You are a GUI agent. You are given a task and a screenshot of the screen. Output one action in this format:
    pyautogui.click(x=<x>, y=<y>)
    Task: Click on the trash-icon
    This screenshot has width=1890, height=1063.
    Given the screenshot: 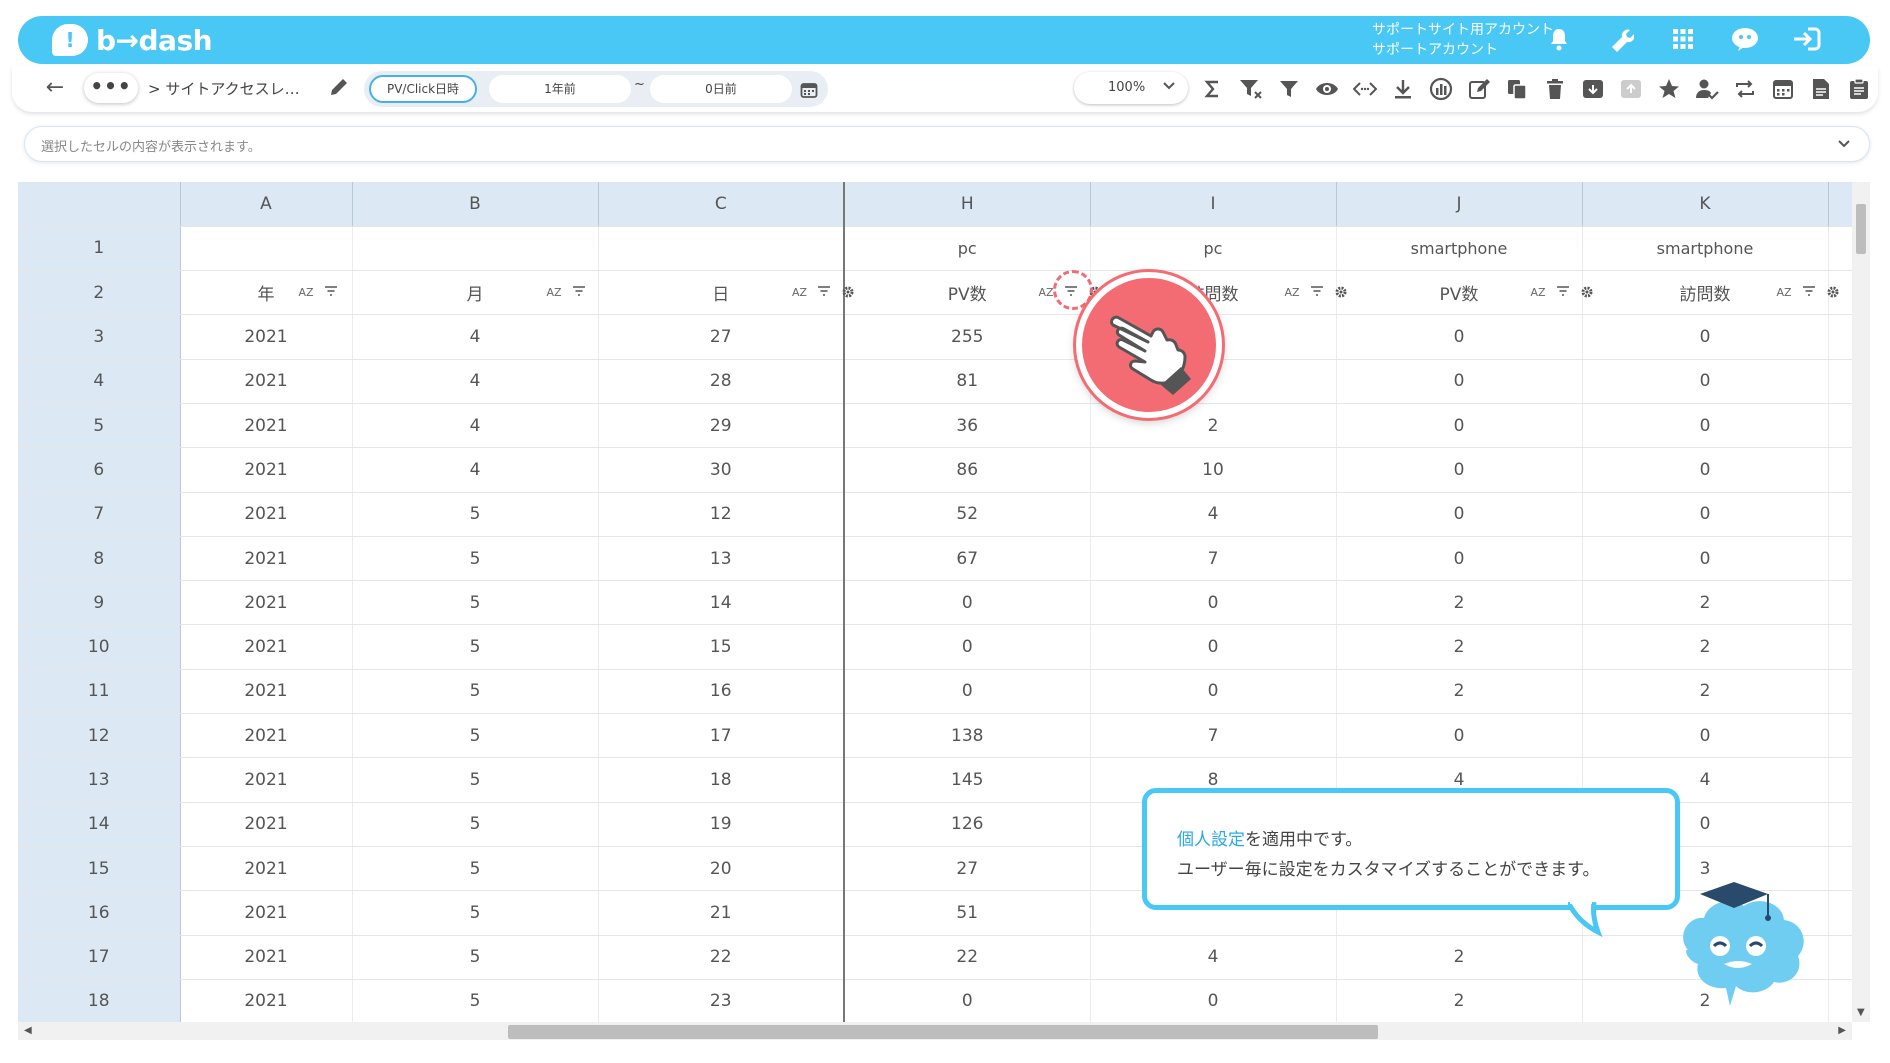 What is the action you would take?
    pyautogui.click(x=1555, y=89)
    